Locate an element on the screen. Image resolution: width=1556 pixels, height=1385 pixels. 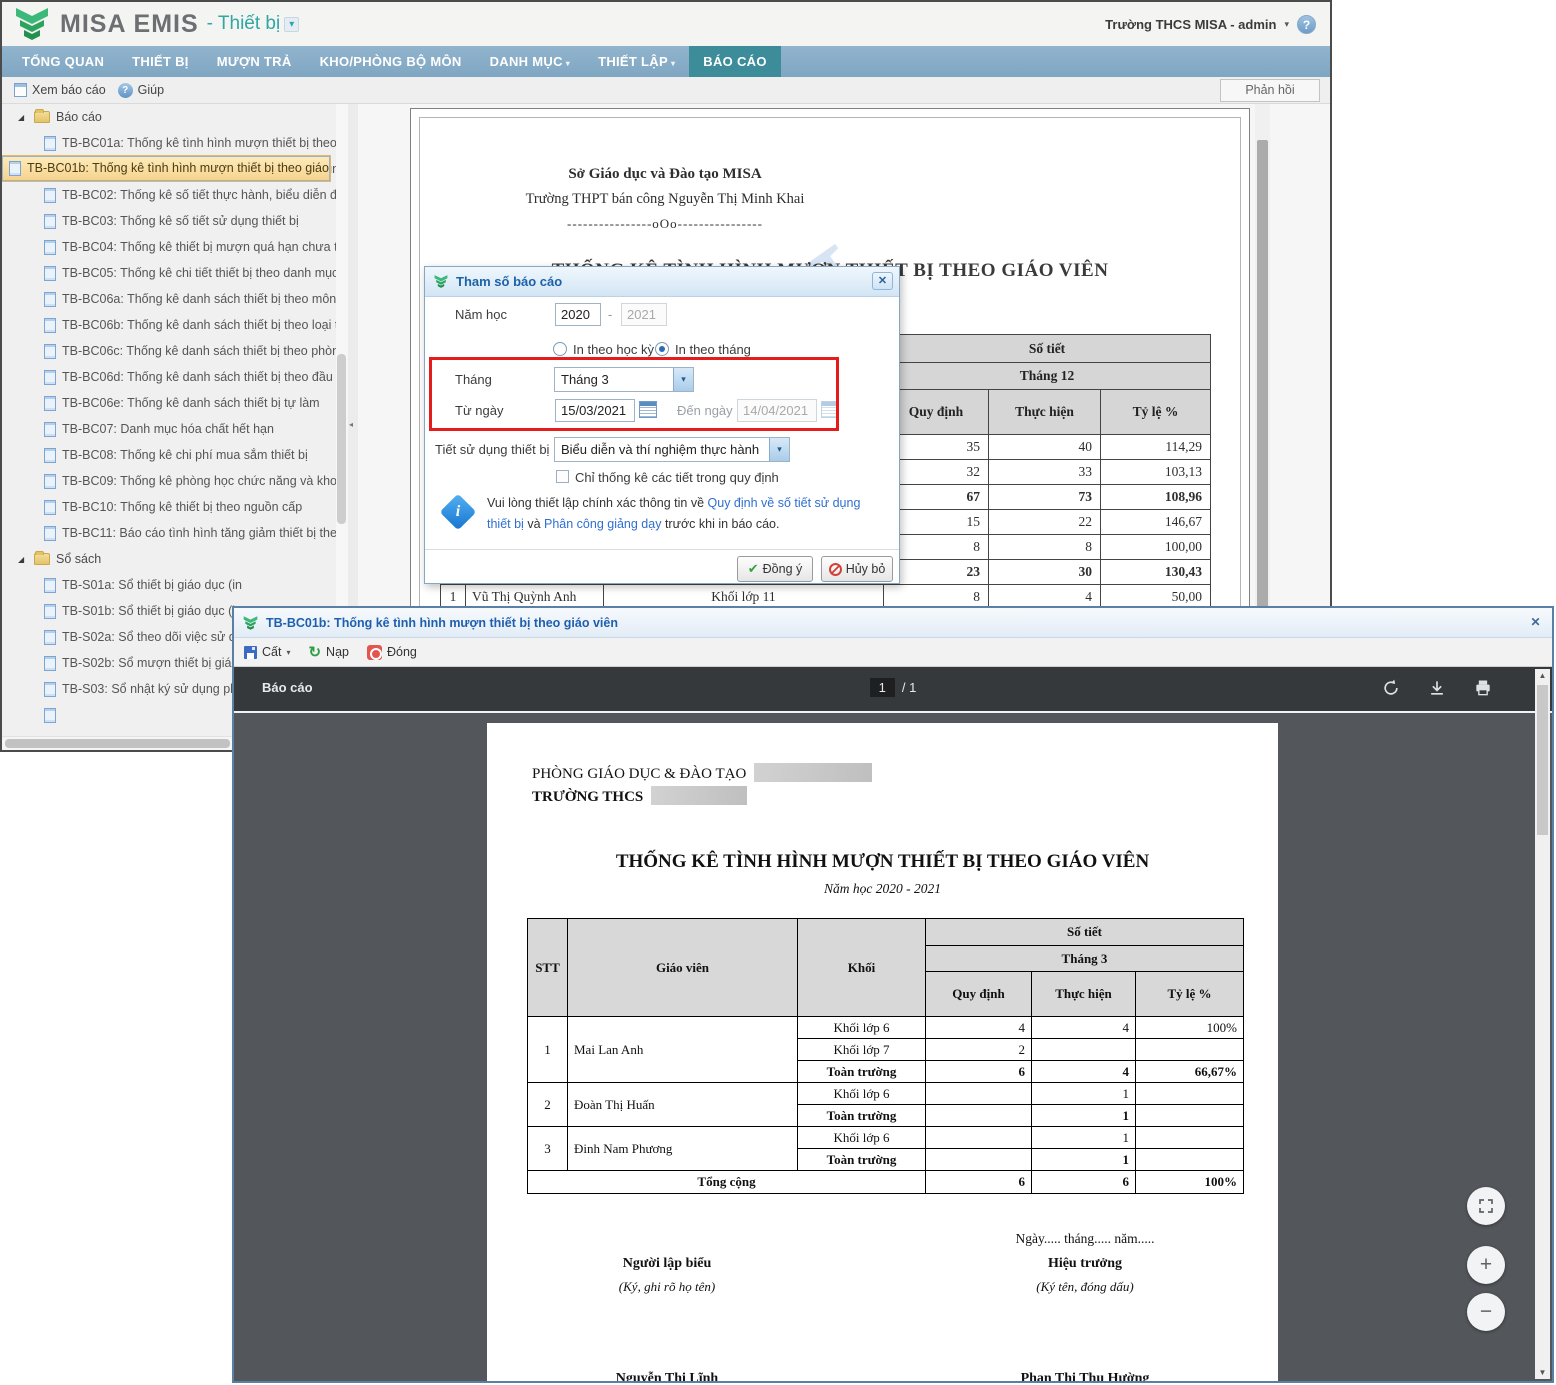
module-dropdown-icon: ▾ is located at coordinates (292, 24).